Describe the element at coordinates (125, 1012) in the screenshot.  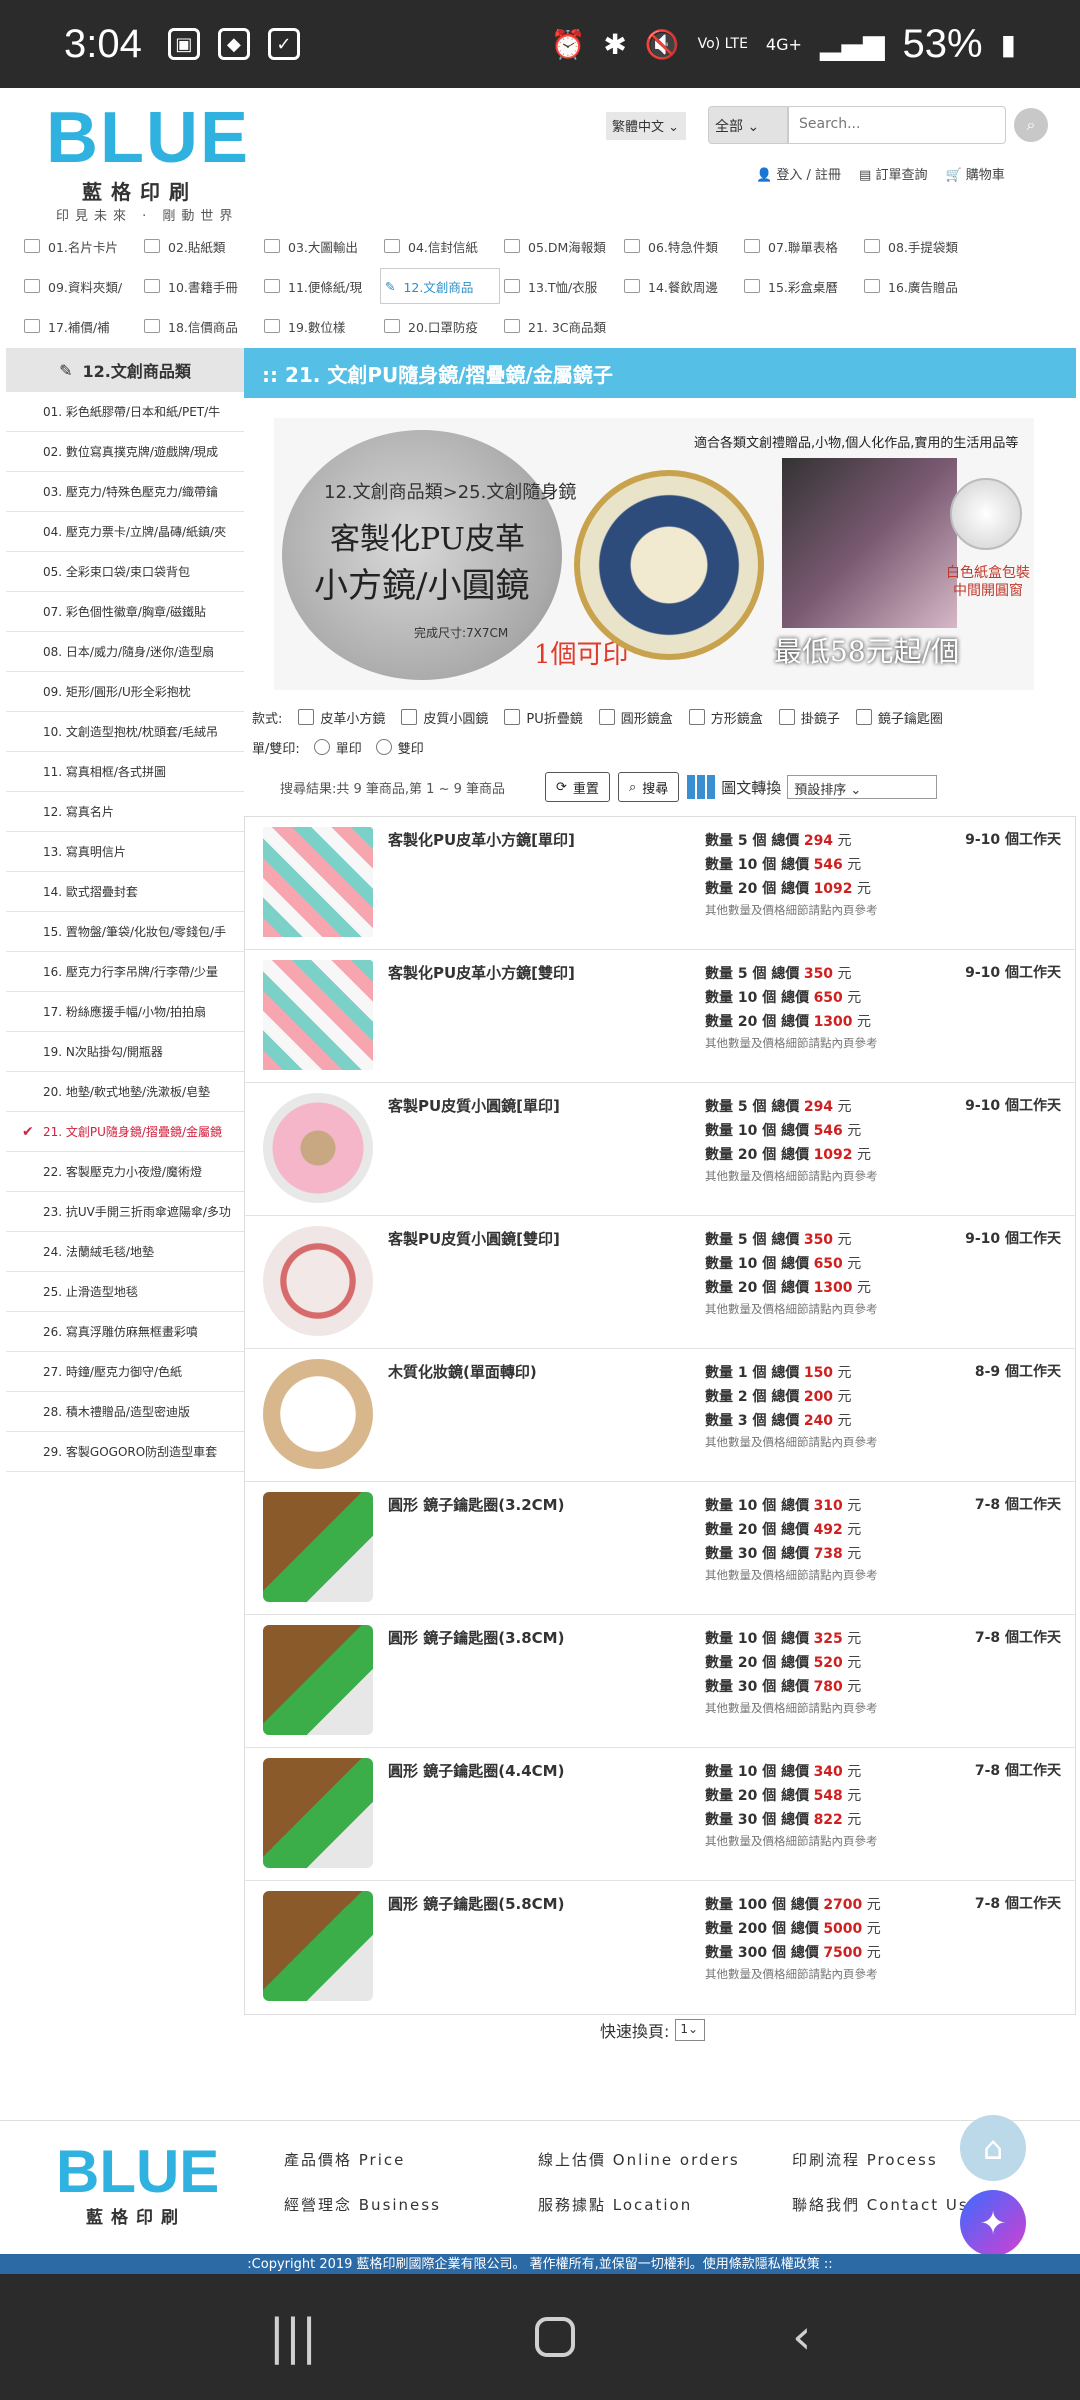
I see `sidebar-item: 17. 粉絲應援手幅/小物/拍拍扇` at that location.